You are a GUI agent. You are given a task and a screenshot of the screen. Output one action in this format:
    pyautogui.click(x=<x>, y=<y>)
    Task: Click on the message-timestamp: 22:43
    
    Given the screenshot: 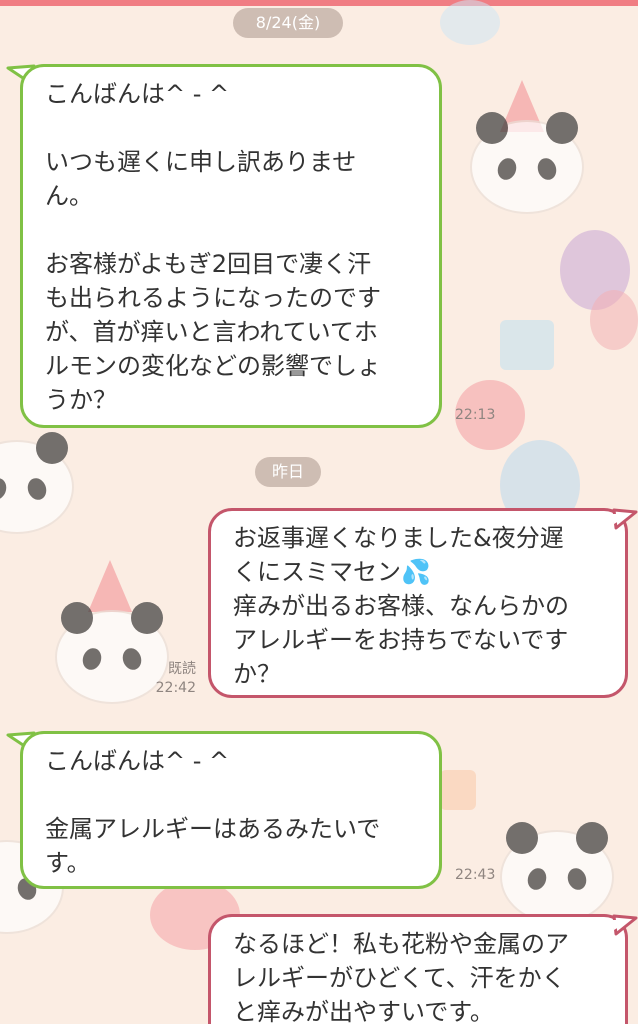 What is the action you would take?
    pyautogui.click(x=475, y=875)
    